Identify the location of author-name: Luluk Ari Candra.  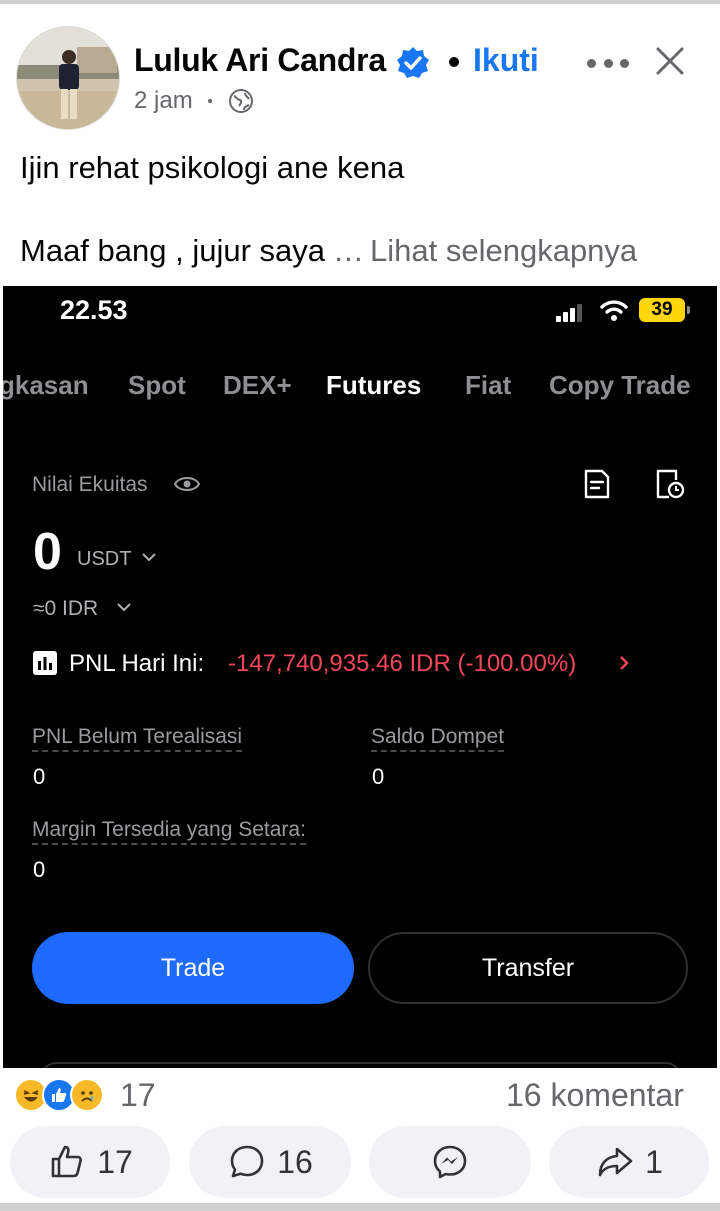
(260, 60).